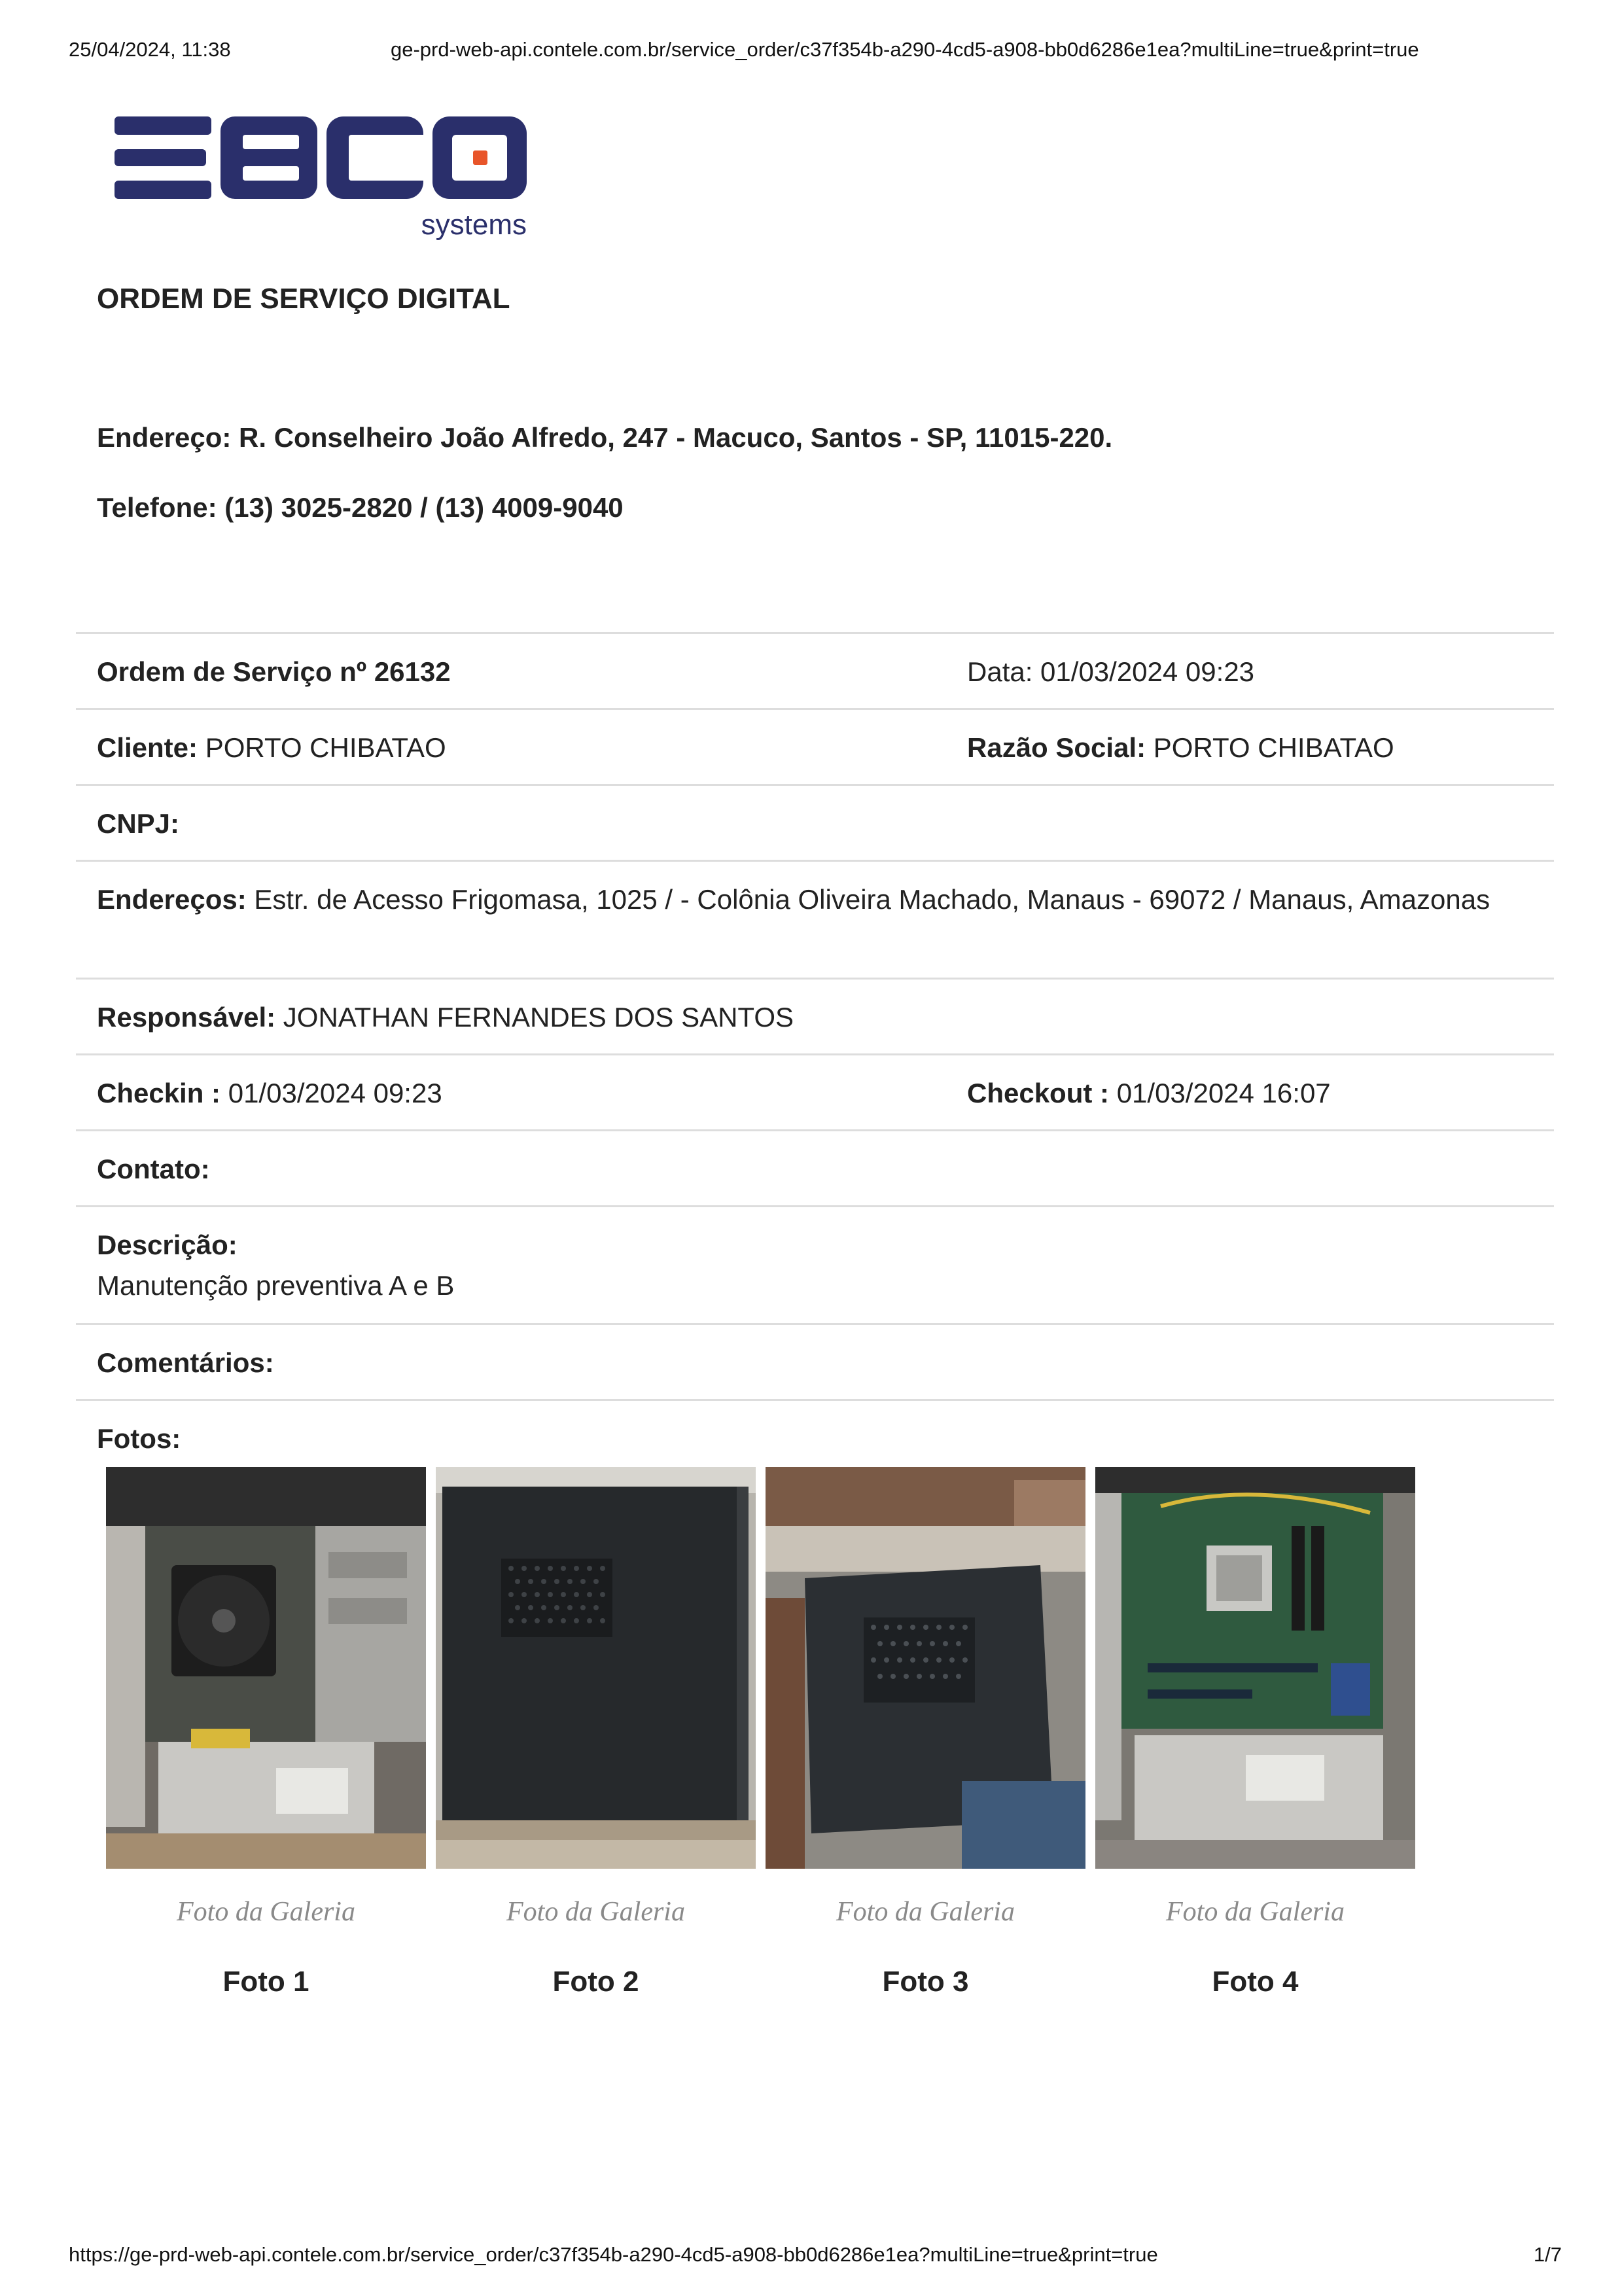 The width and height of the screenshot is (1622, 2296). Describe the element at coordinates (815, 1363) in the screenshot. I see `comments-row: Comentários:` at that location.